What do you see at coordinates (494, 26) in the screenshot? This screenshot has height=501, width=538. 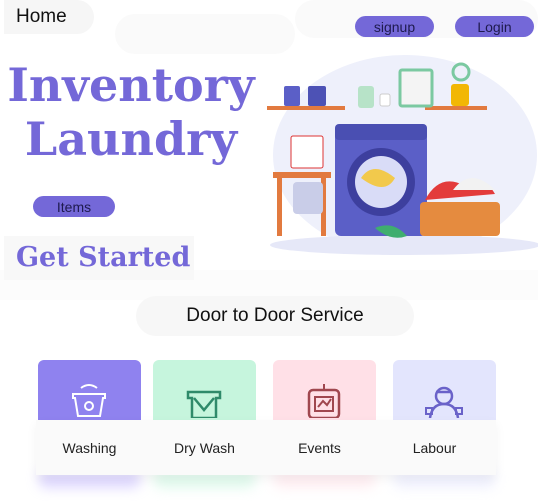 I see `login-button: Login` at bounding box center [494, 26].